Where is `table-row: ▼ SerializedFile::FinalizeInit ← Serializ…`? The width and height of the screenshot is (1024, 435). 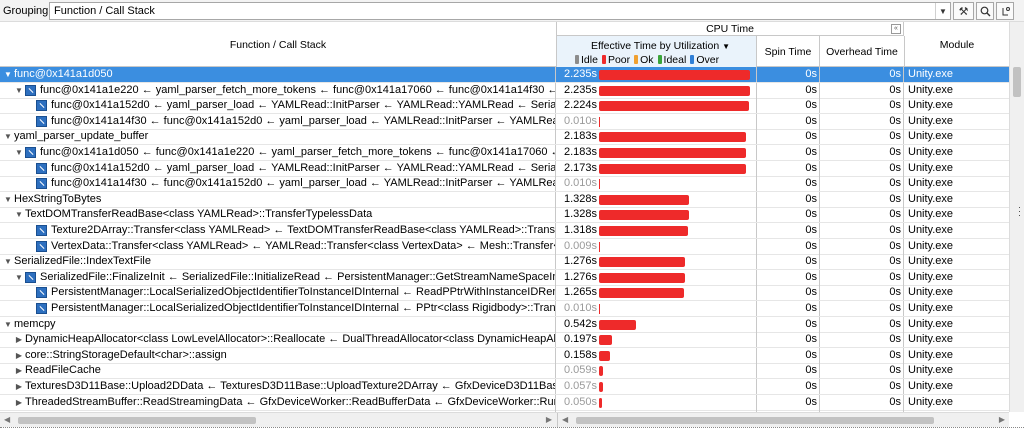 table-row: ▼ SerializedFile::FinalizeInit ← Serializ… is located at coordinates (504, 278).